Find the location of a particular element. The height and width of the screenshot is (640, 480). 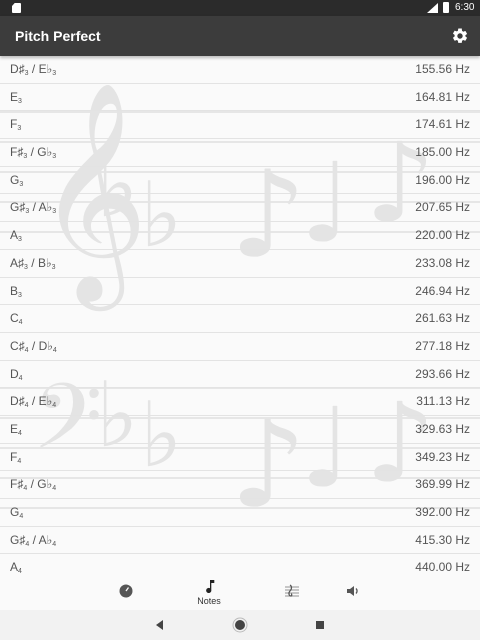

sheet-music-icon is located at coordinates (292, 590).